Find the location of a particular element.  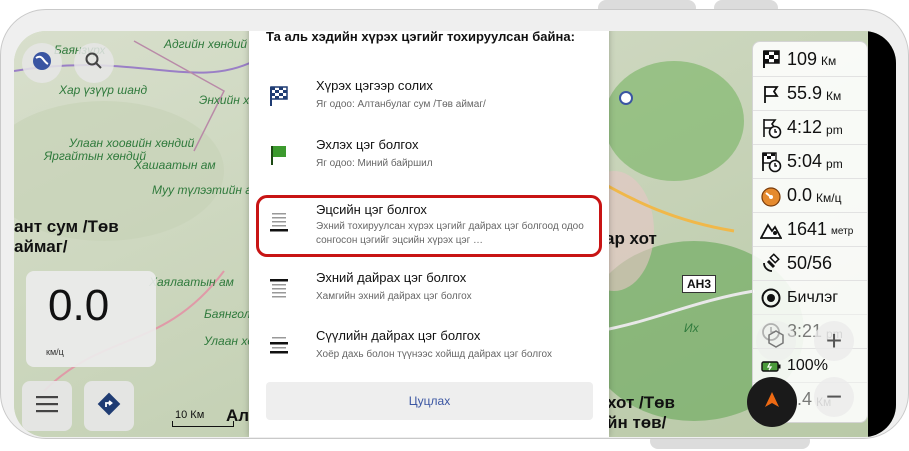

widget-speed: 0.0 Км/ц is located at coordinates (810, 195).